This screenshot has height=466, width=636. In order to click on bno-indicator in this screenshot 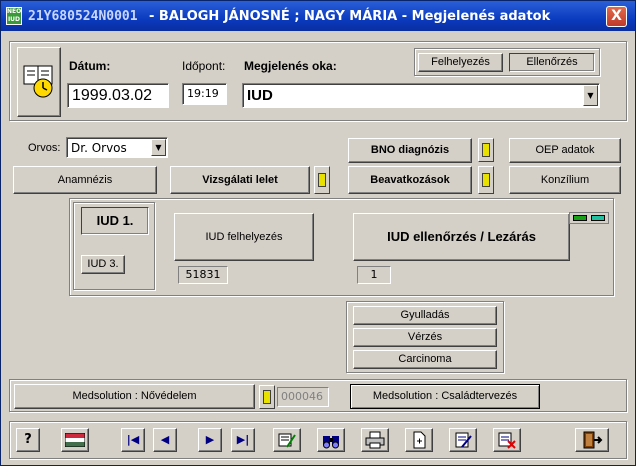, I will do `click(486, 150)`.